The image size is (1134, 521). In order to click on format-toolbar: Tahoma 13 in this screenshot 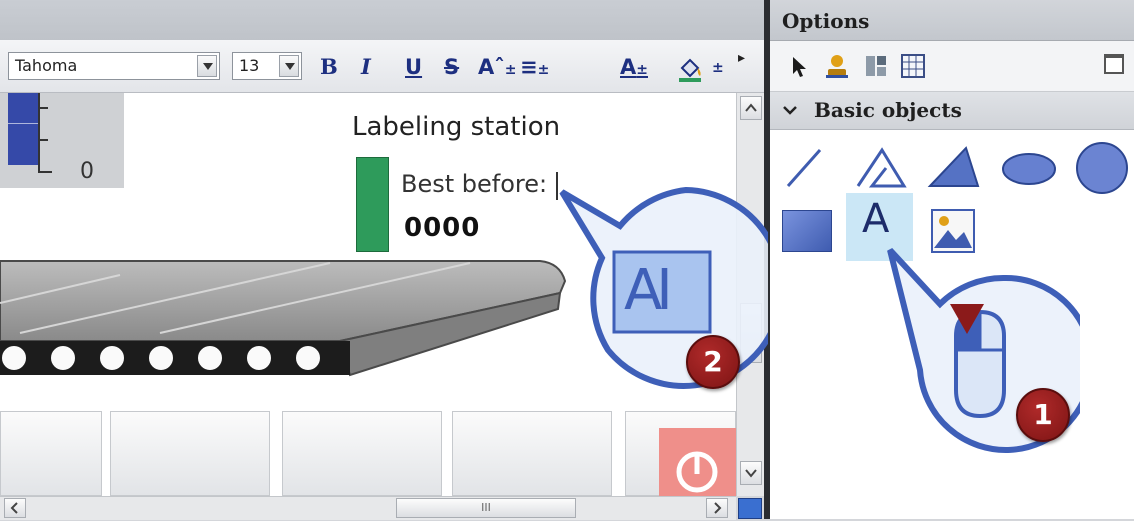, I will do `click(382, 66)`.